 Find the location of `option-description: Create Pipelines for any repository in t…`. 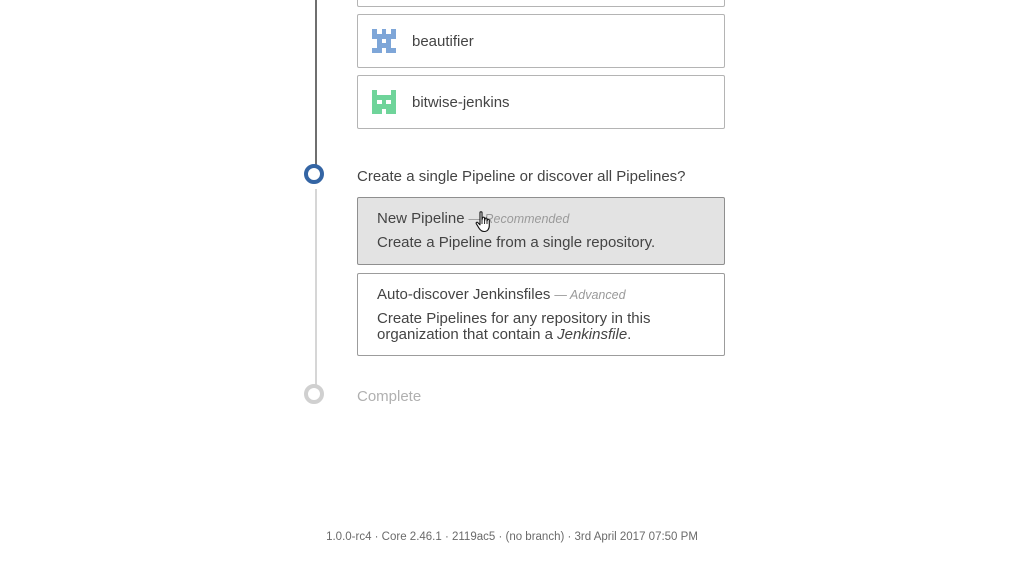

option-description: Create Pipelines for any repository in t… is located at coordinates (514, 326).